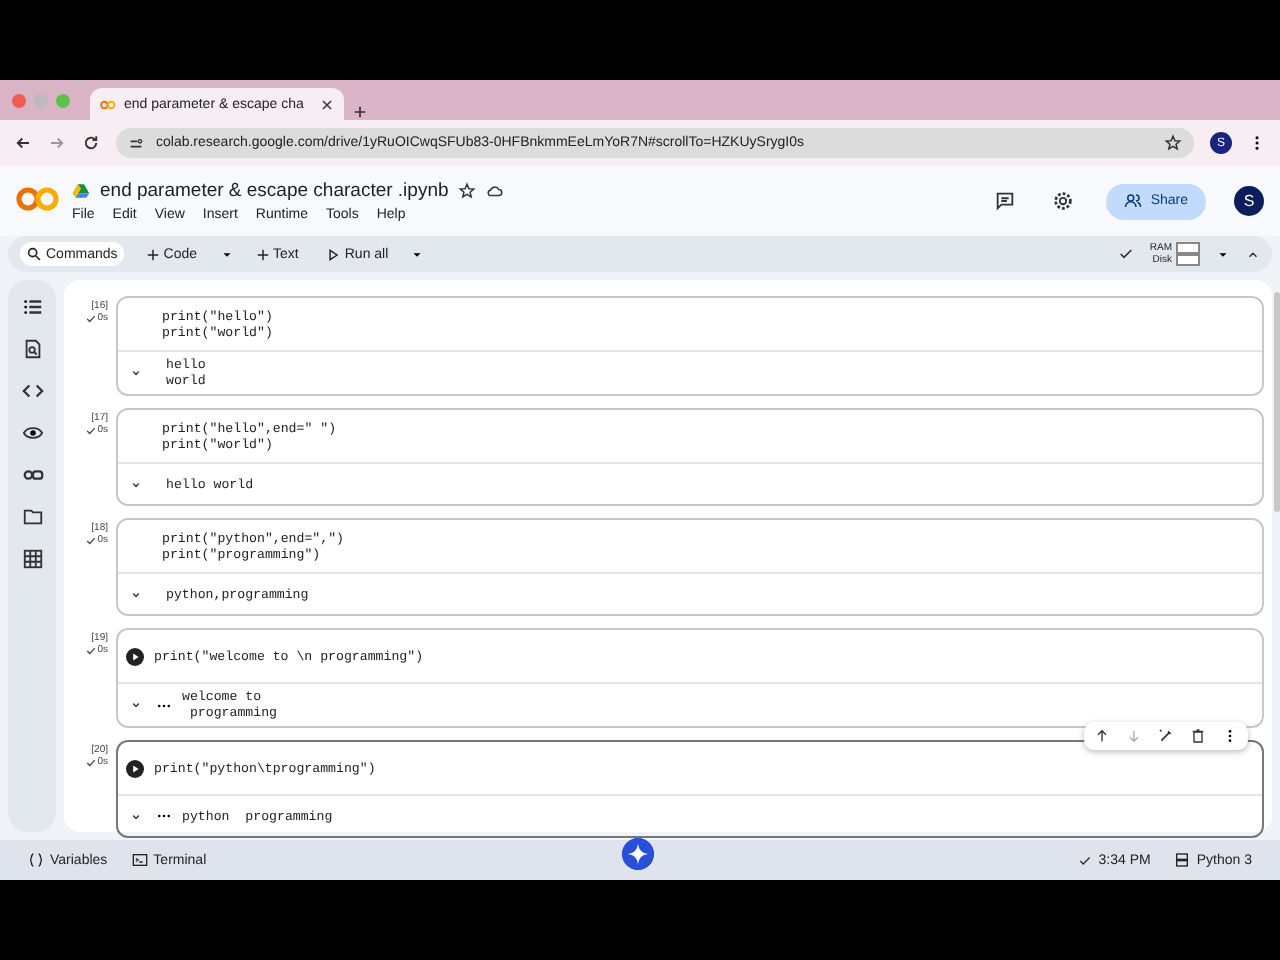  Describe the element at coordinates (81, 191) in the screenshot. I see `drive-icon` at that location.